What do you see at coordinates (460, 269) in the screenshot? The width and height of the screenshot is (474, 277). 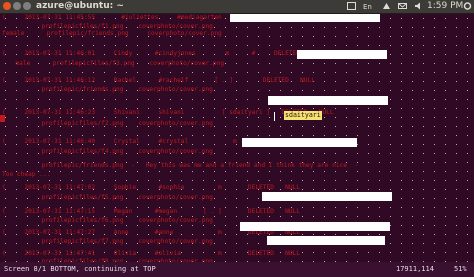 I see `pager-percent: 51%` at bounding box center [460, 269].